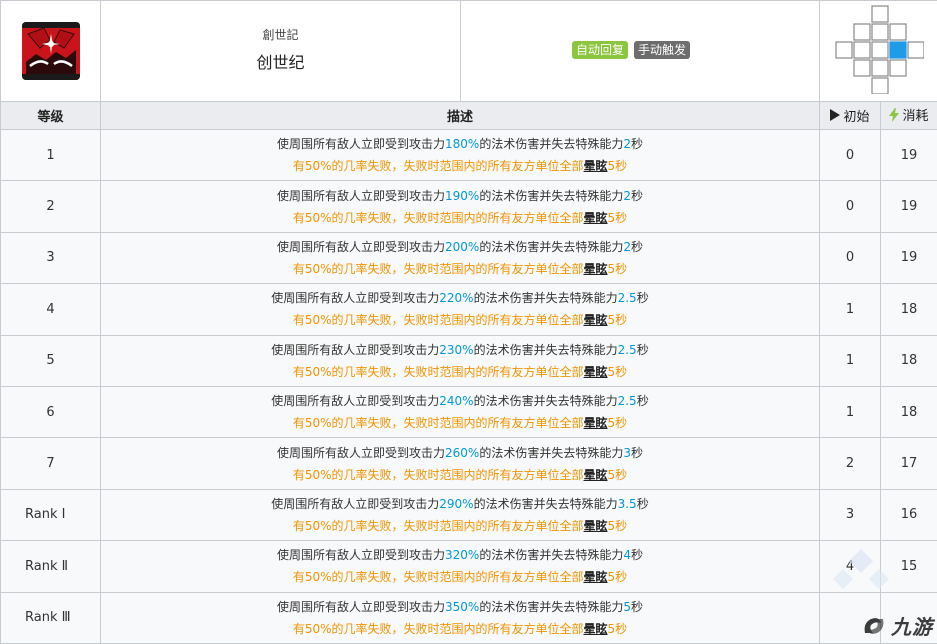  I want to click on desc-line-1: 使周围所有敌人立即受到攻击力260%的法术伤害并失去特殊能力3秒, so click(460, 453).